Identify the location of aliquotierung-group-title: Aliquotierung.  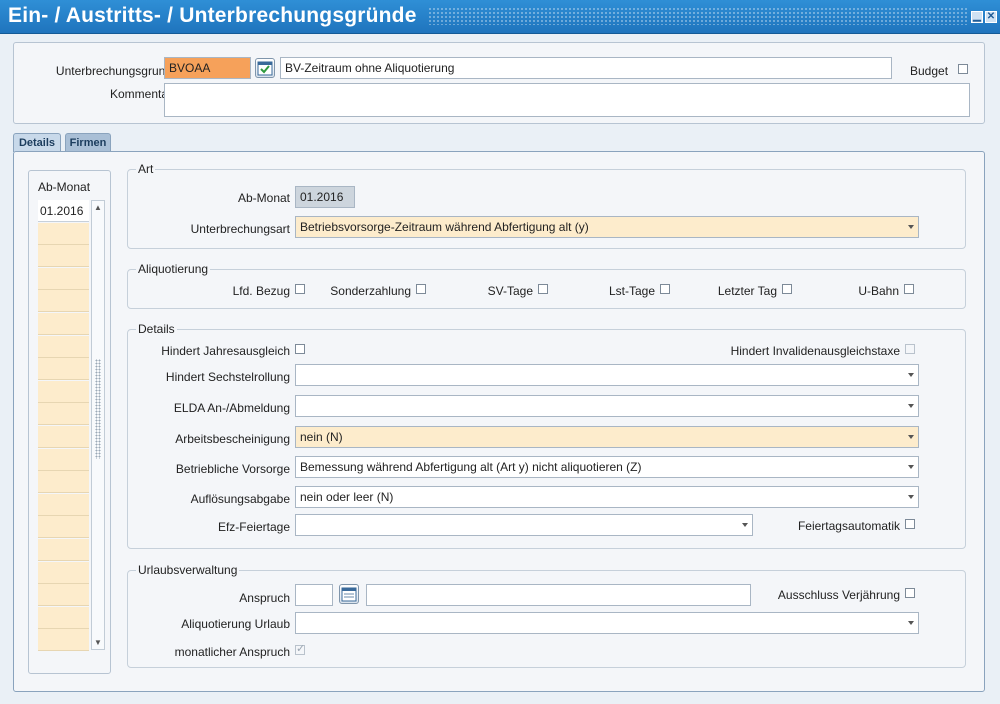
(173, 269).